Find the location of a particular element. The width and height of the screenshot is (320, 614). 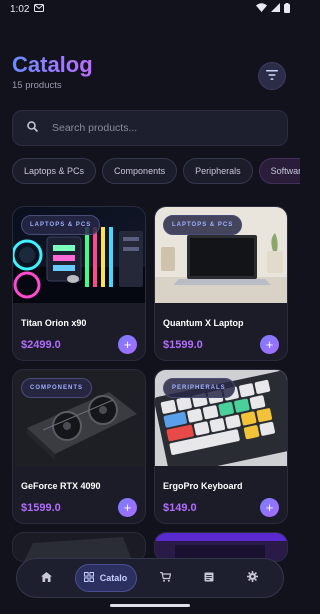

chip-peripherals: Peripherals is located at coordinates (218, 171).